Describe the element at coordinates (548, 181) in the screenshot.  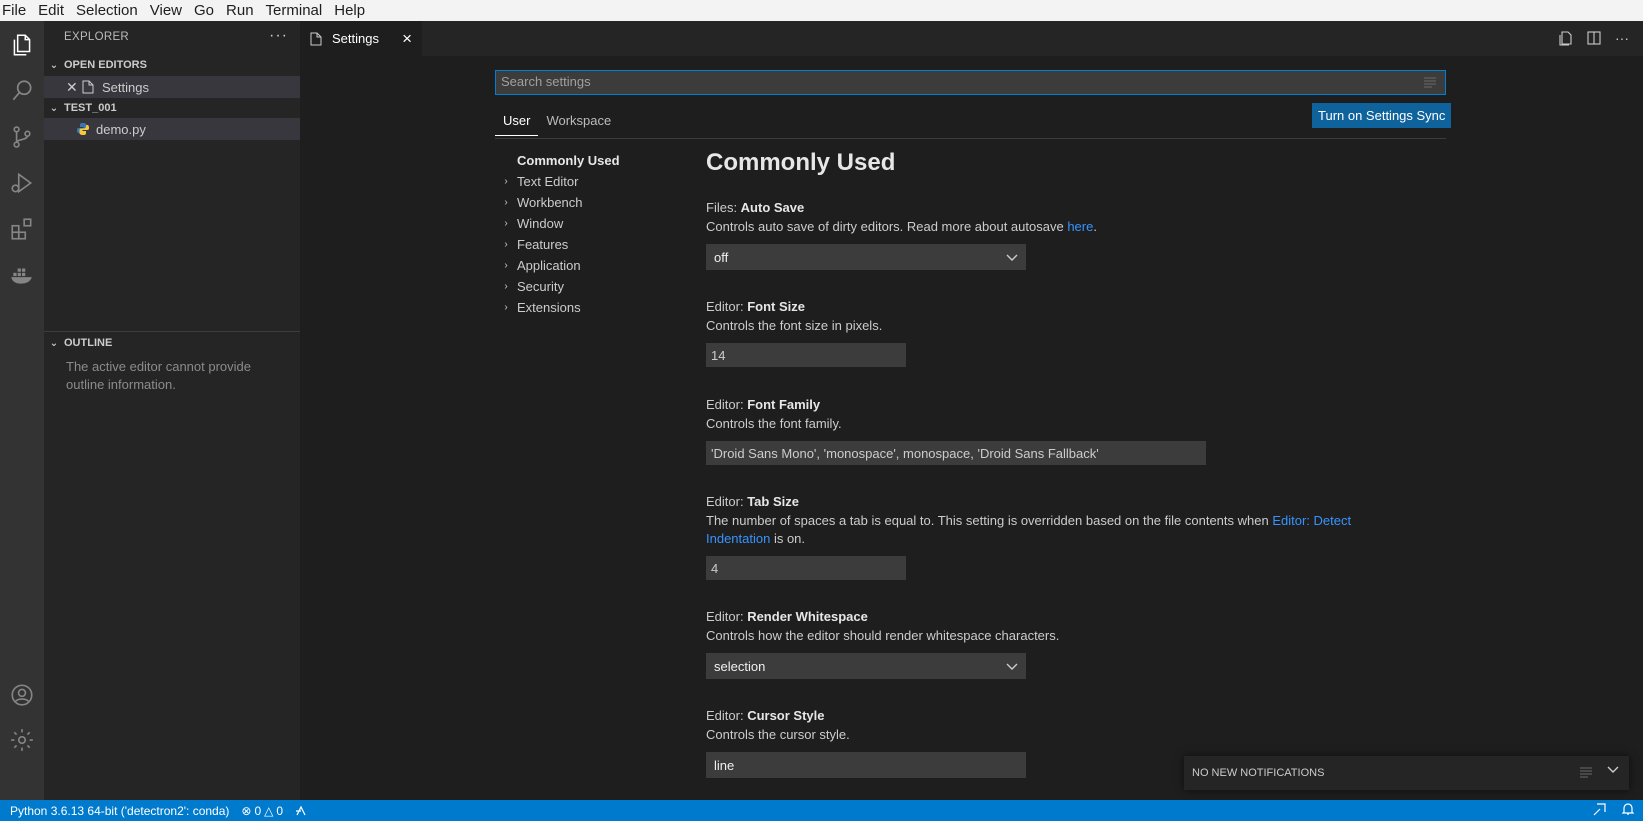
I see `toc-label: Text Editor` at that location.